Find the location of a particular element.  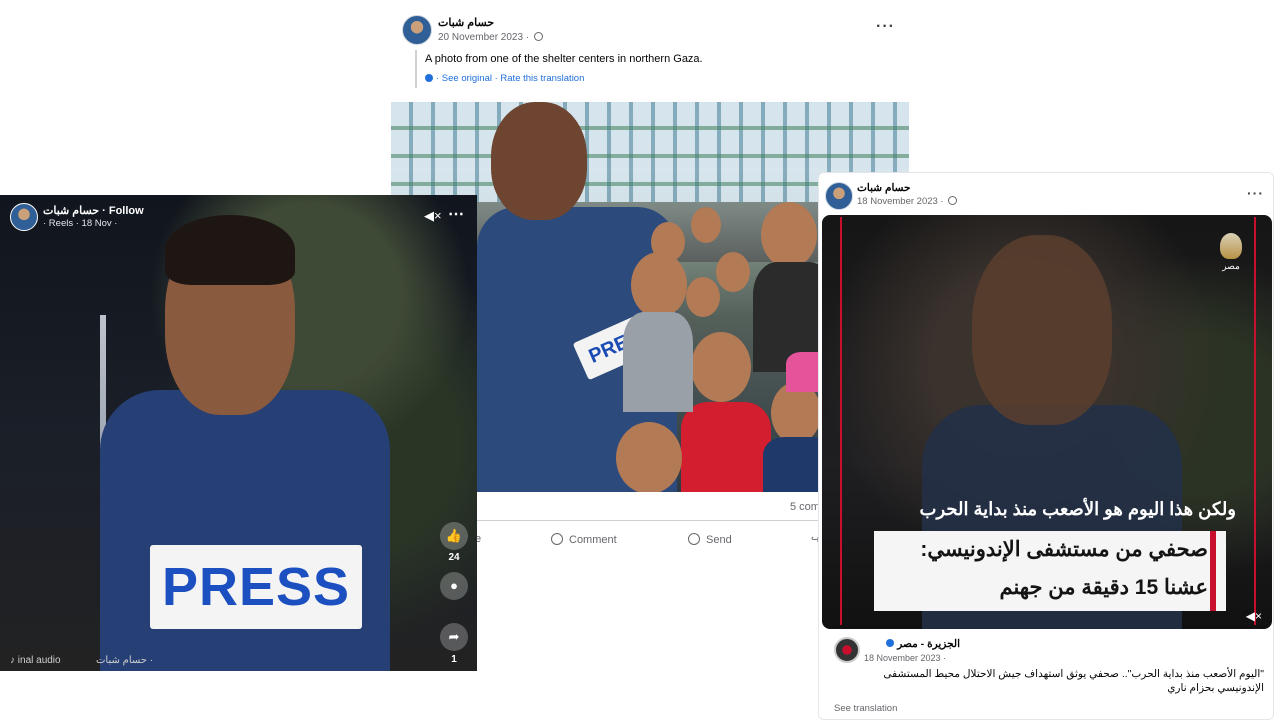

verified-badge-icon is located at coordinates (890, 643).